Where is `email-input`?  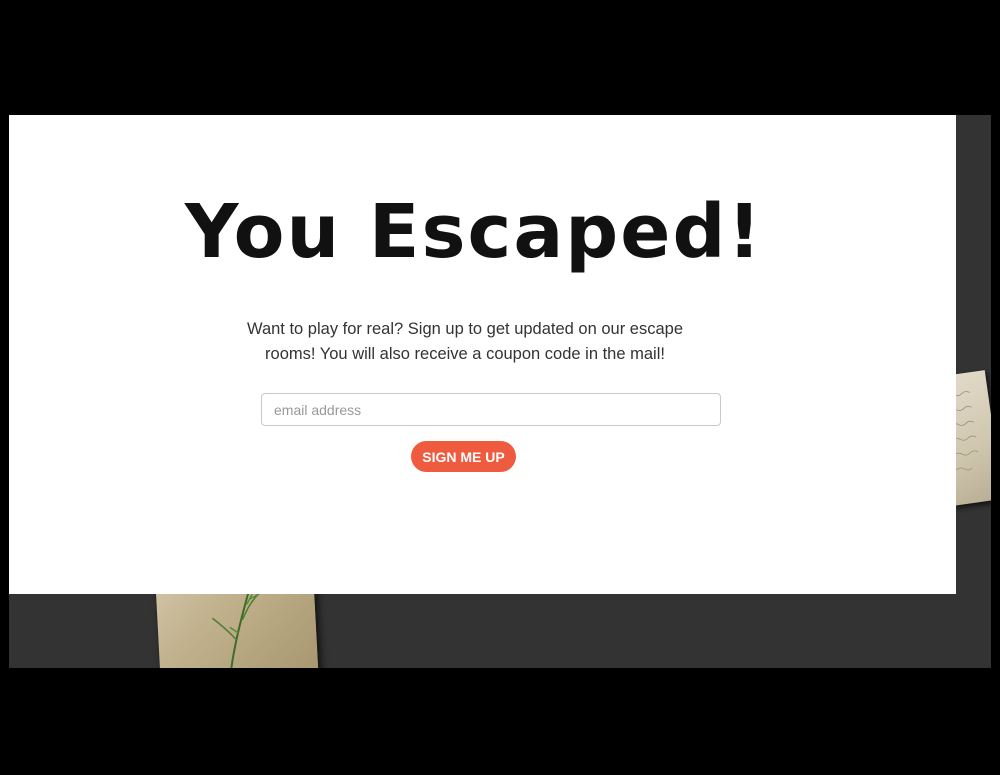 email-input is located at coordinates (491, 409).